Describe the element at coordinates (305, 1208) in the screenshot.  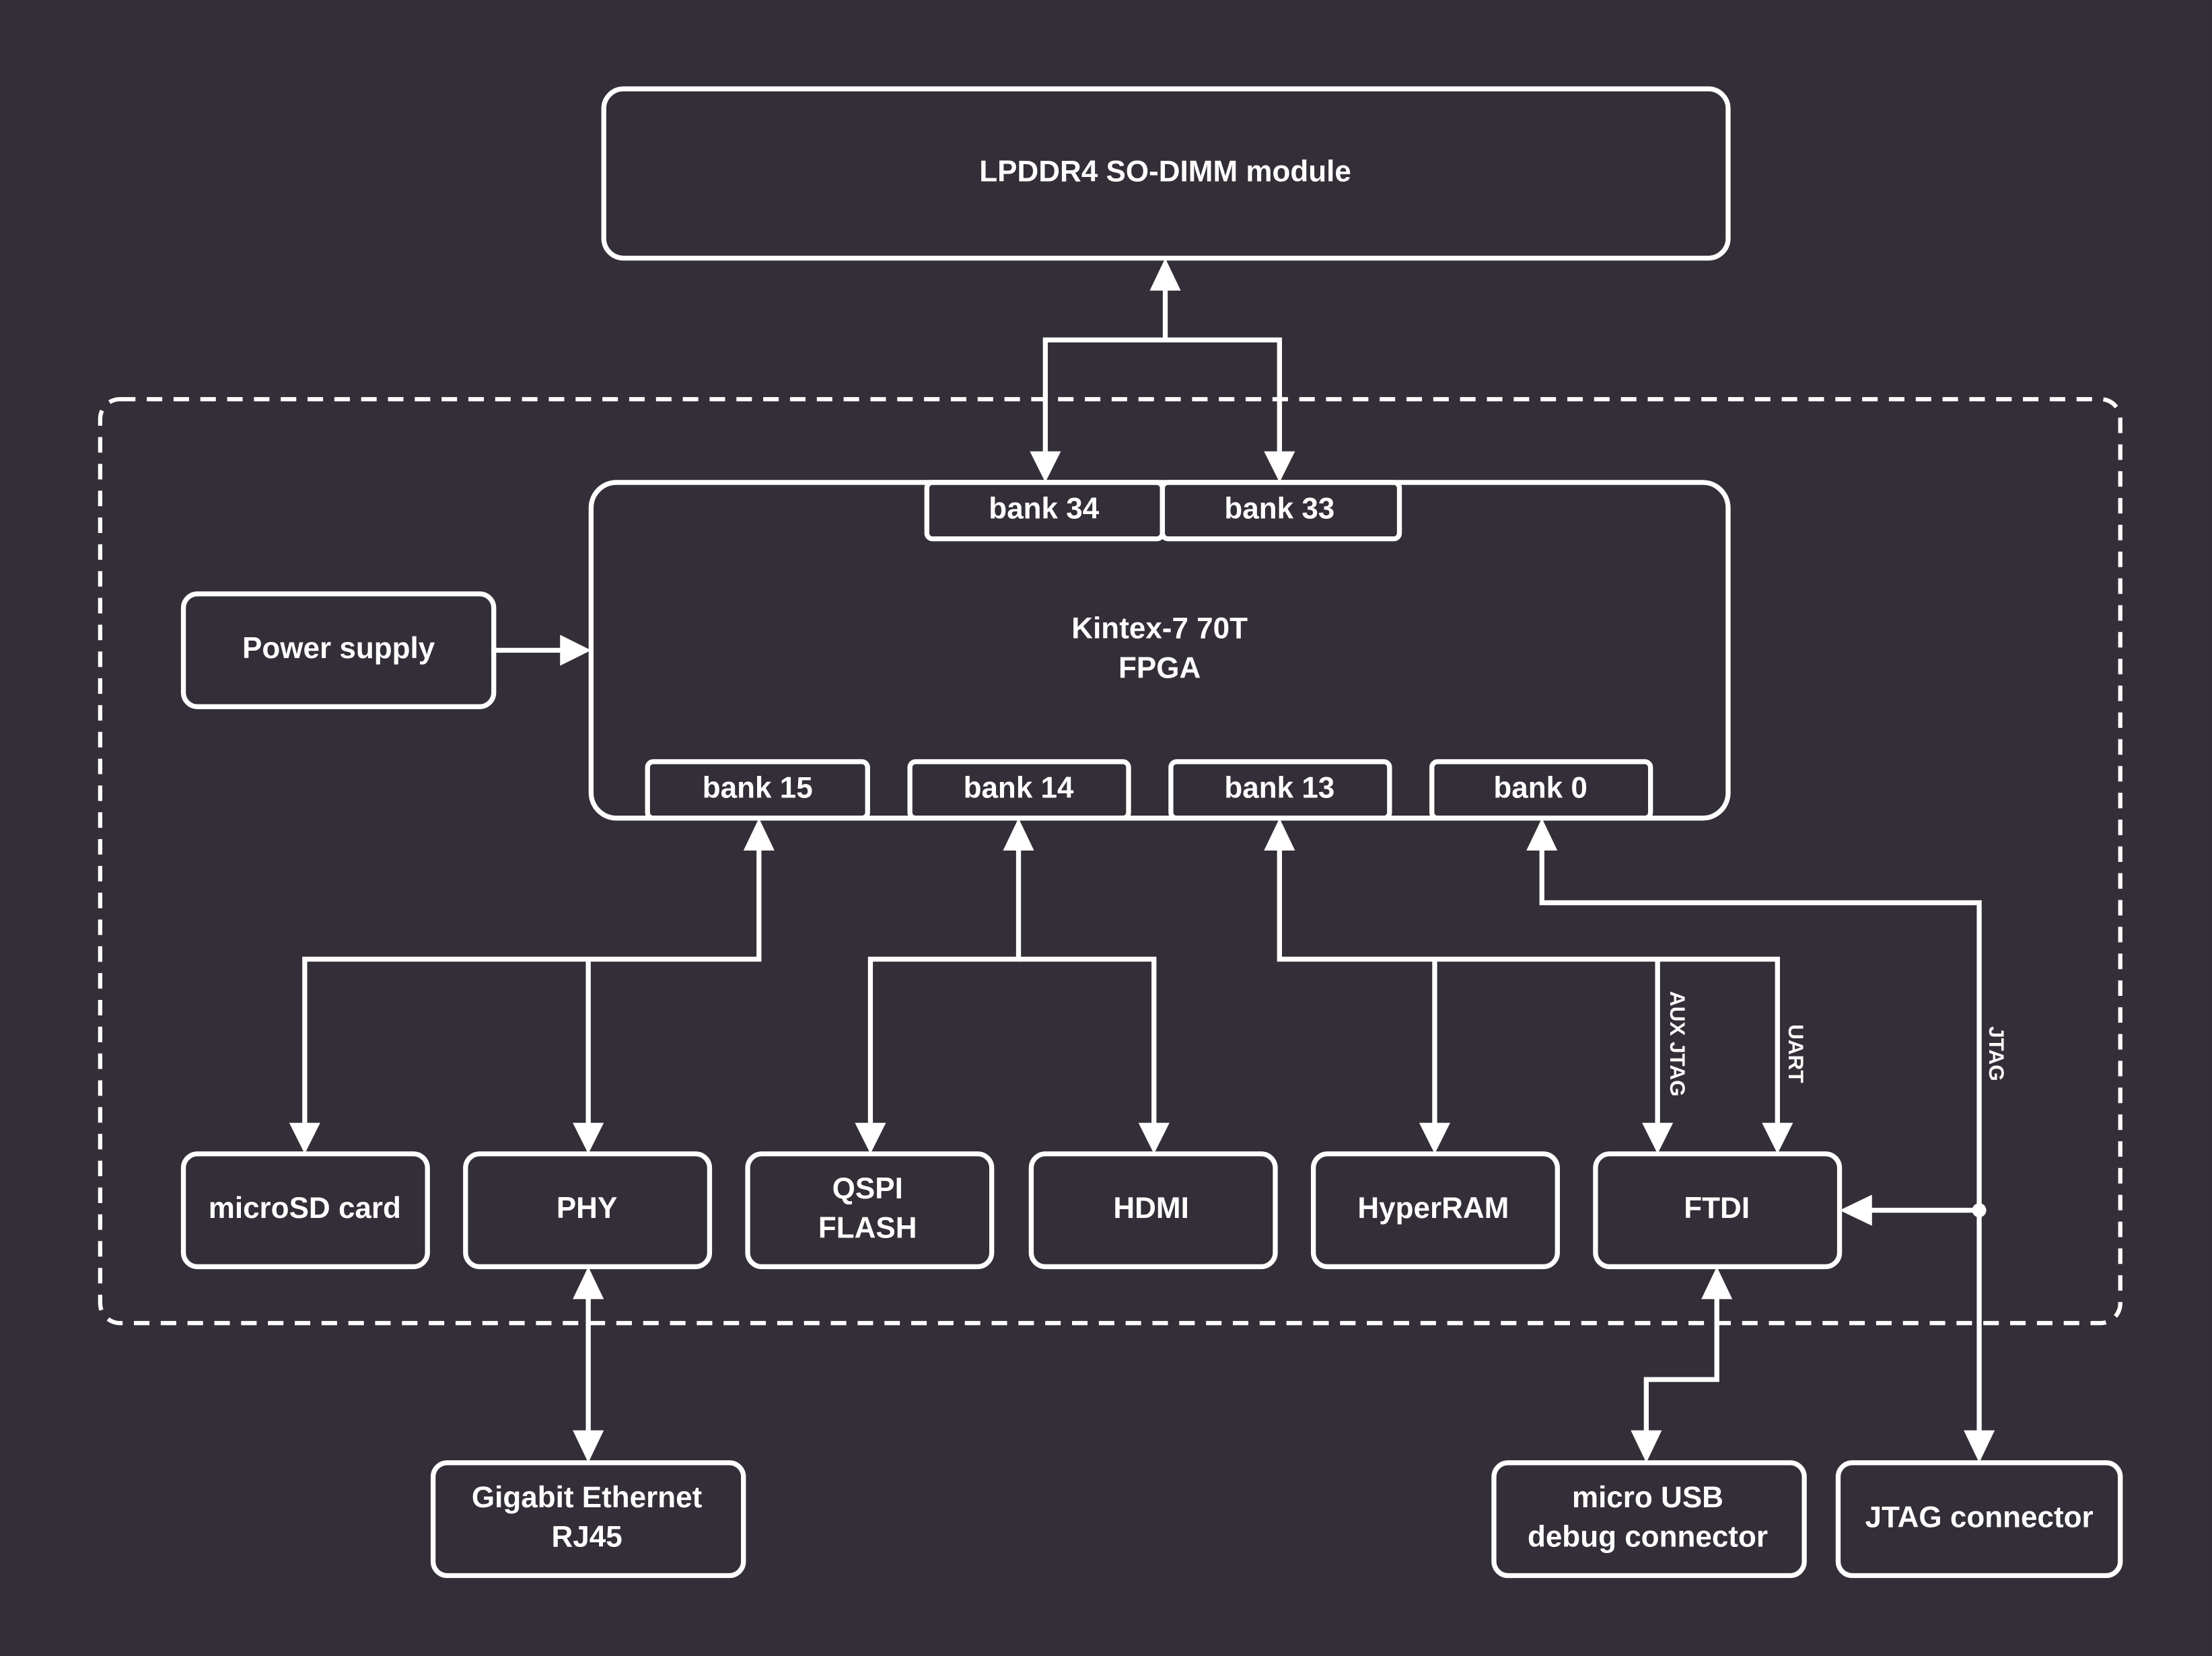
I see `svg-text: microSD card` at that location.